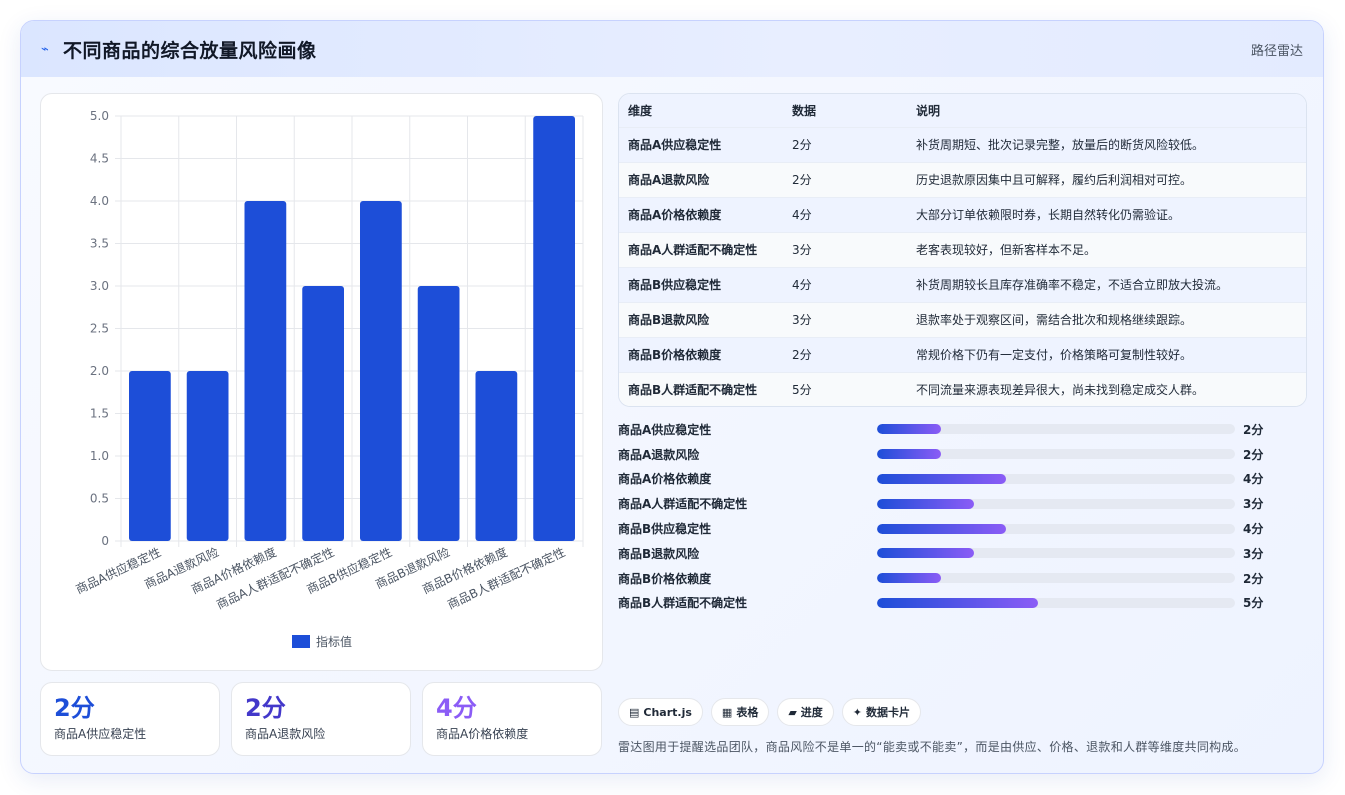 The height and width of the screenshot is (795, 1345). I want to click on table-cell: 商品A人群适配不确定性, so click(701, 249).